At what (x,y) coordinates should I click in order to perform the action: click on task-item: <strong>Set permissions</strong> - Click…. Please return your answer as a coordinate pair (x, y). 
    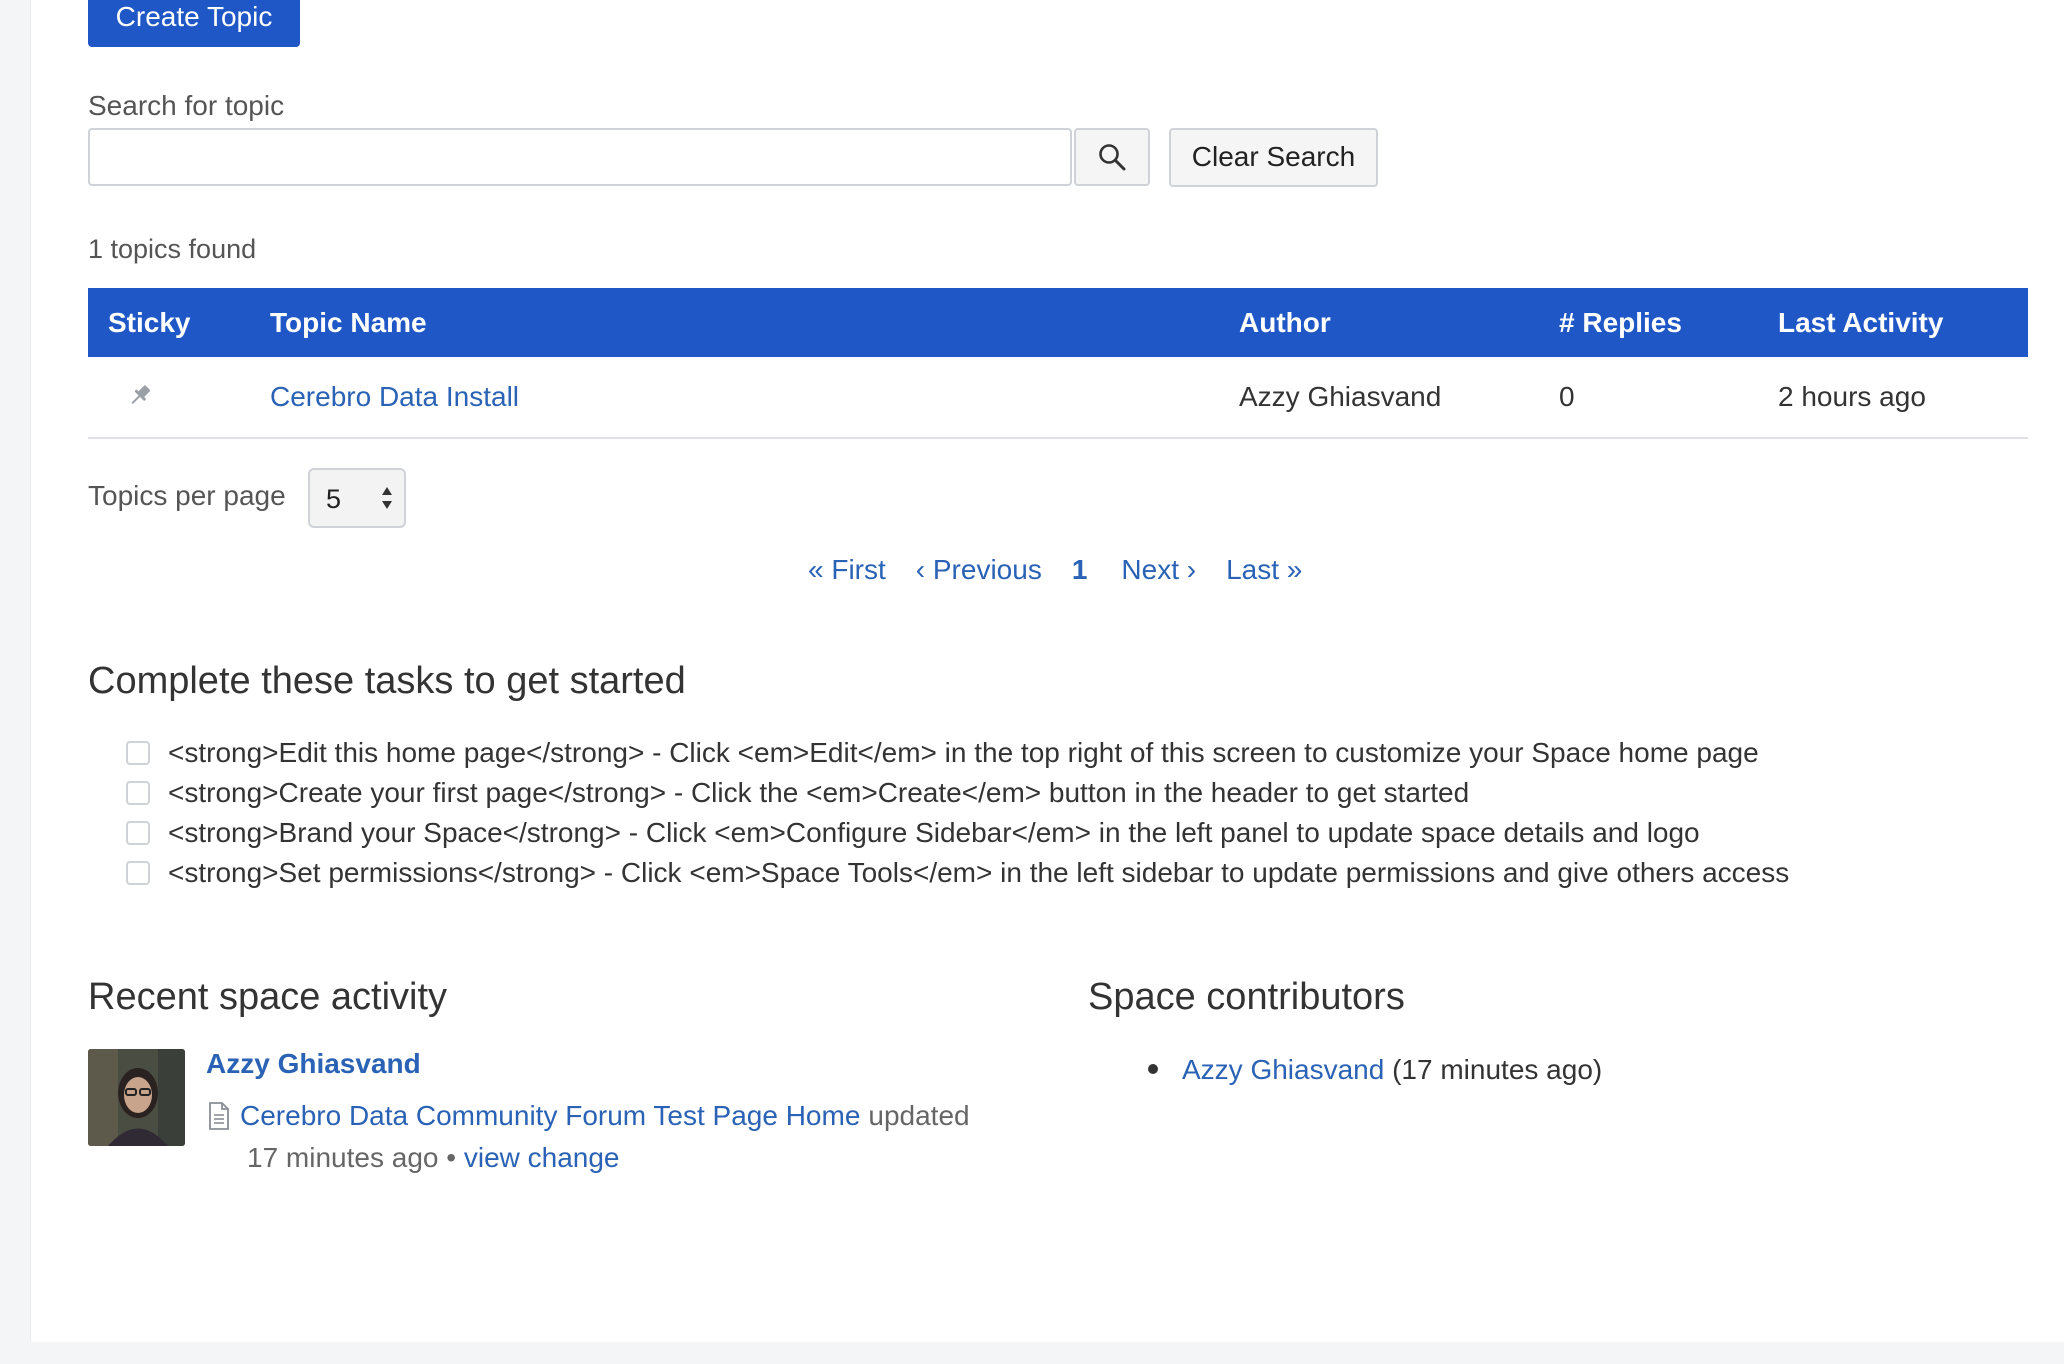
    Looking at the image, I should click on (957, 873).